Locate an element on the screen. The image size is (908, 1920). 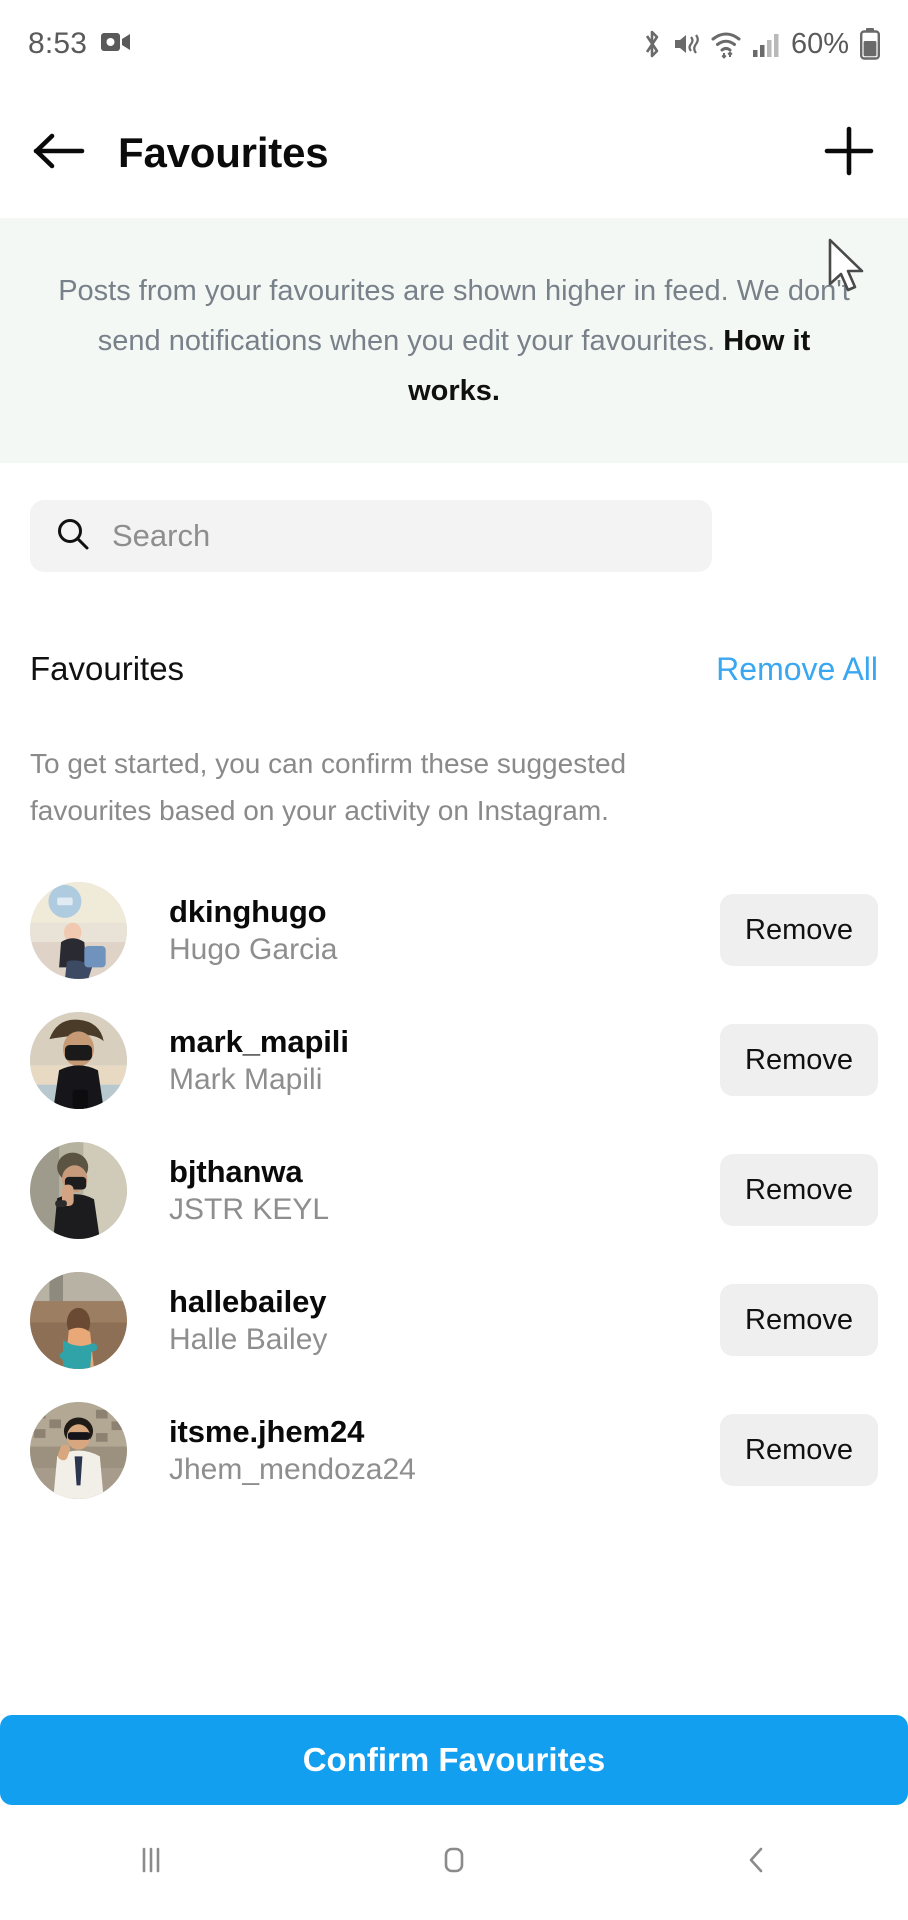
username: bjthanwa is located at coordinates (236, 1171).